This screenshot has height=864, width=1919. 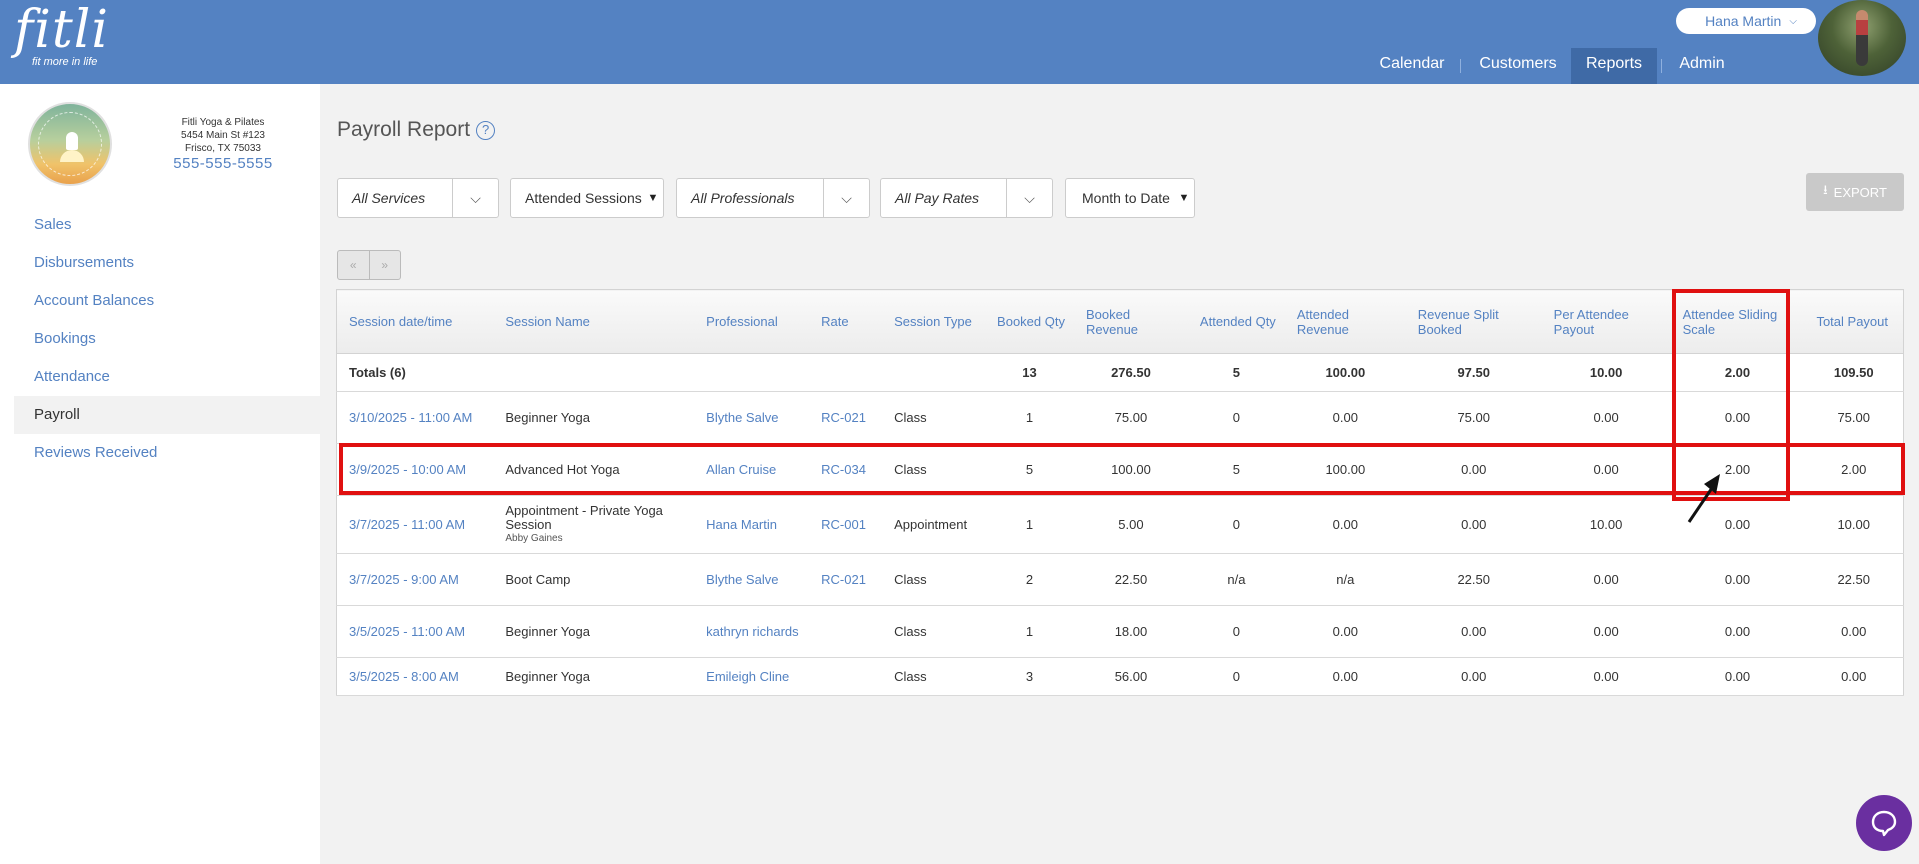 I want to click on session-name-text: Appointment - Private Yoga Session, so click(x=584, y=517).